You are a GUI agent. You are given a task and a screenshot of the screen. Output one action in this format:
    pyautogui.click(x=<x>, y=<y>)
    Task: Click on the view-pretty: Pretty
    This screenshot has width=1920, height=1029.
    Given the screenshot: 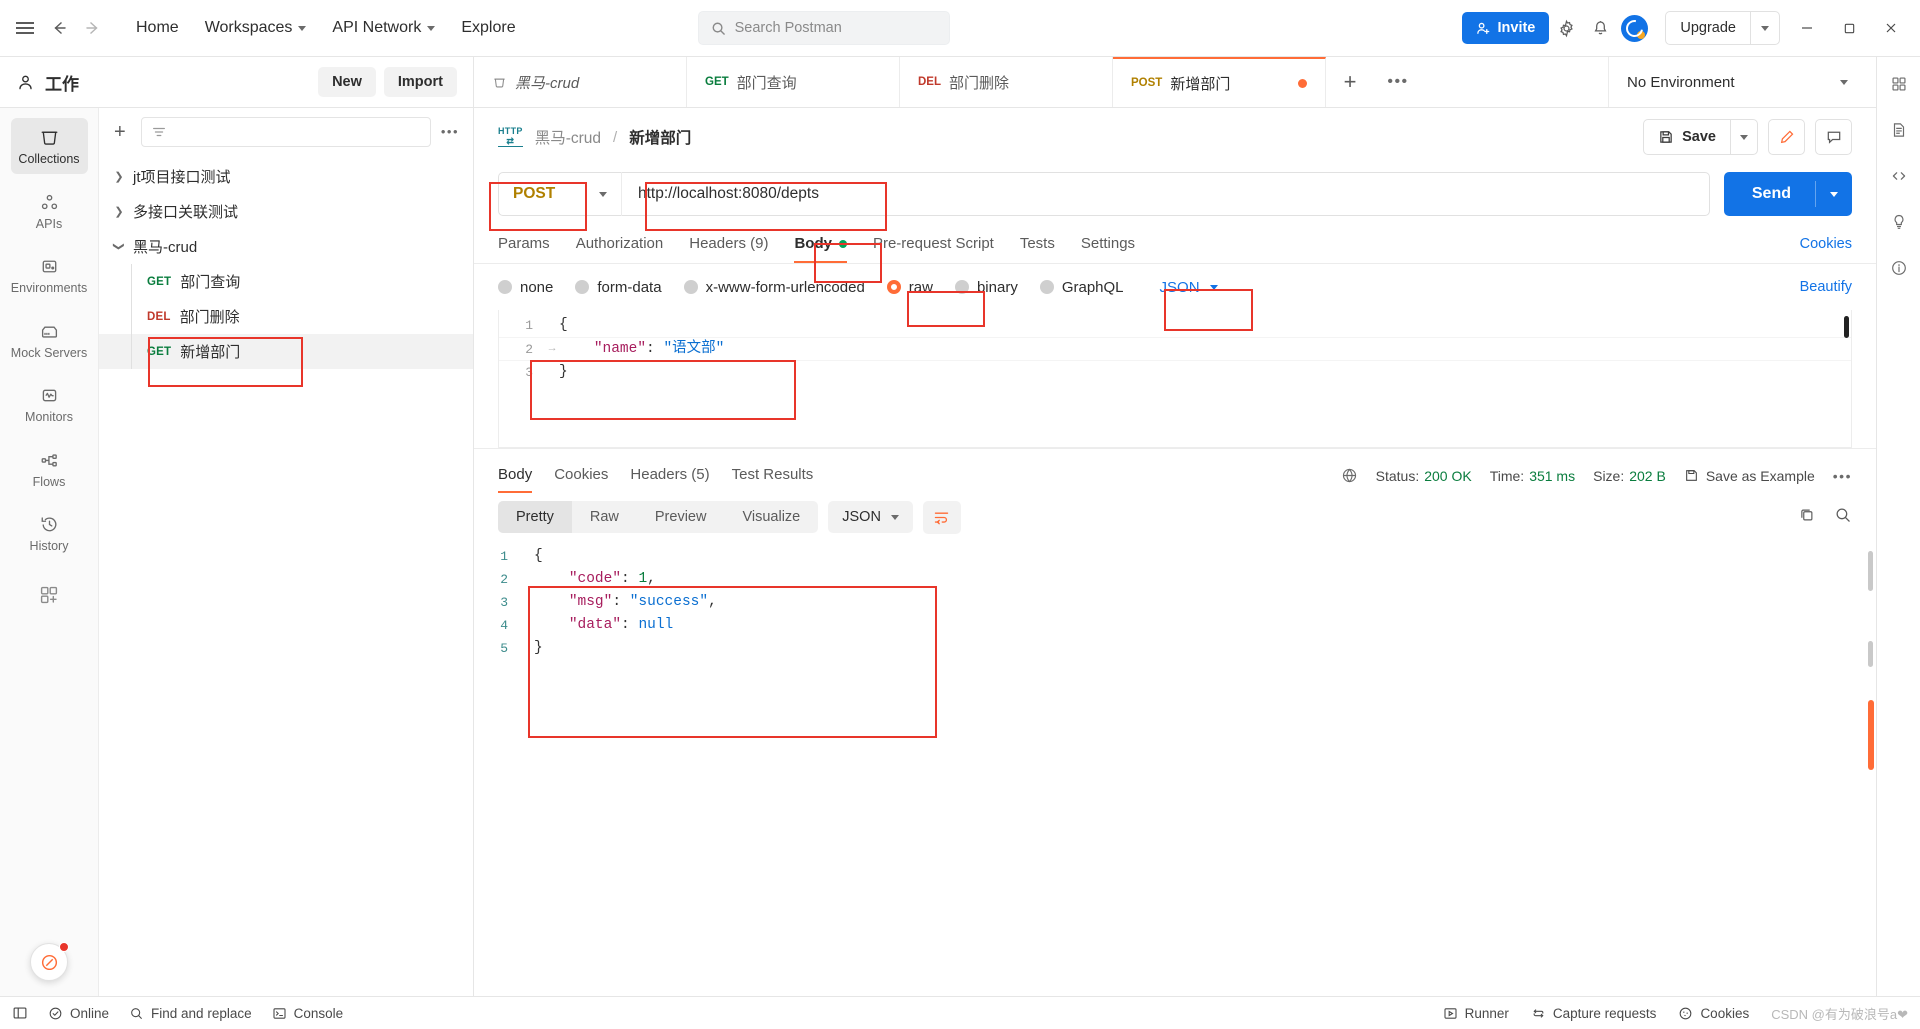 What is the action you would take?
    pyautogui.click(x=535, y=517)
    